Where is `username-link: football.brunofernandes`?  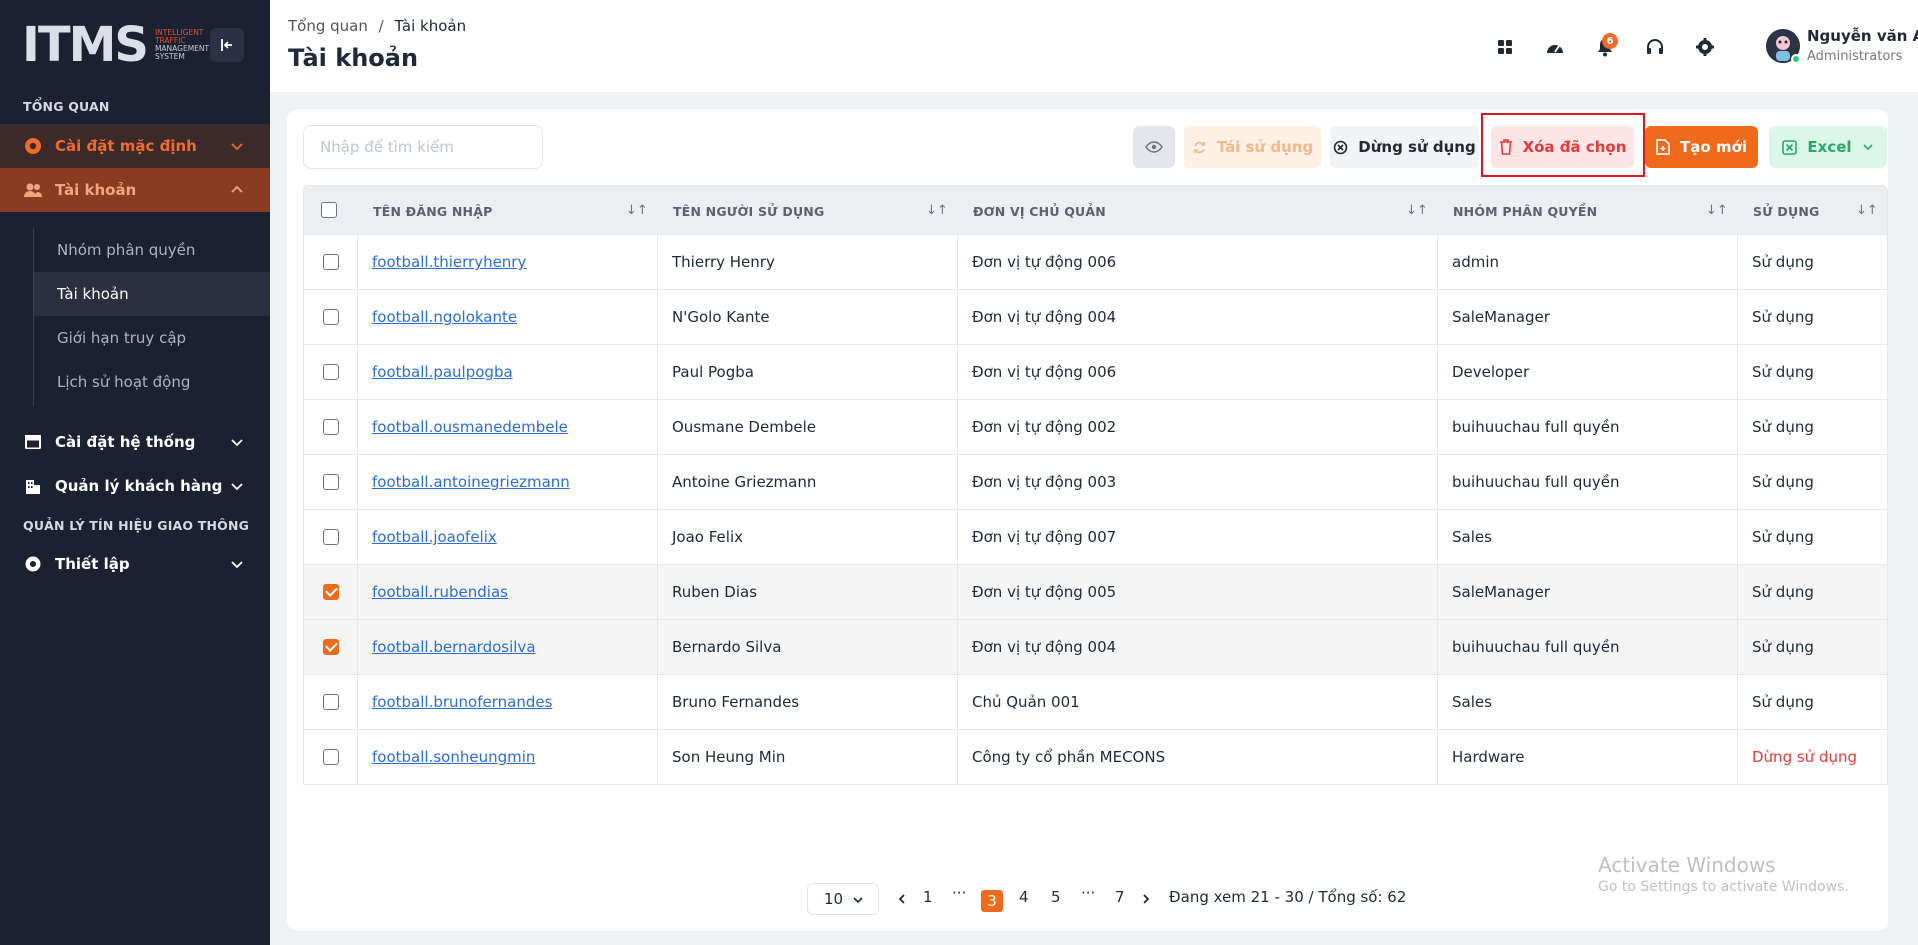 username-link: football.brunofernandes is located at coordinates (462, 702).